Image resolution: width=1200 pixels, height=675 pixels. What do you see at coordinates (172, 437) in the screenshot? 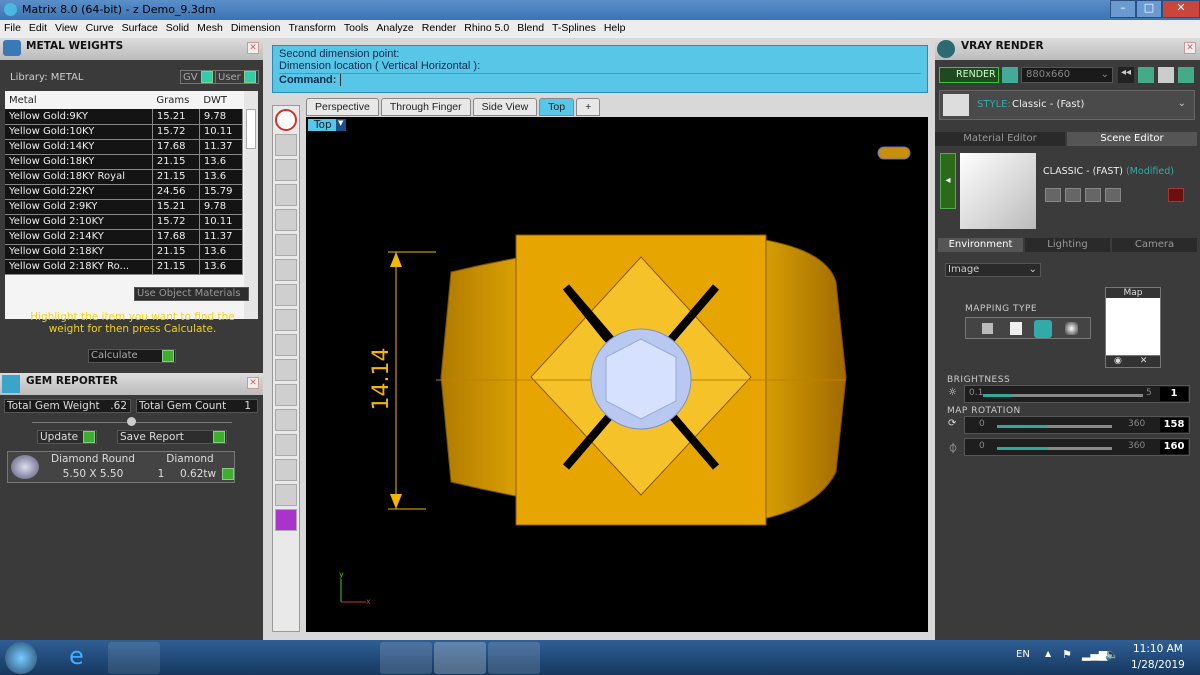
I see `save-report-button: Save Report` at bounding box center [172, 437].